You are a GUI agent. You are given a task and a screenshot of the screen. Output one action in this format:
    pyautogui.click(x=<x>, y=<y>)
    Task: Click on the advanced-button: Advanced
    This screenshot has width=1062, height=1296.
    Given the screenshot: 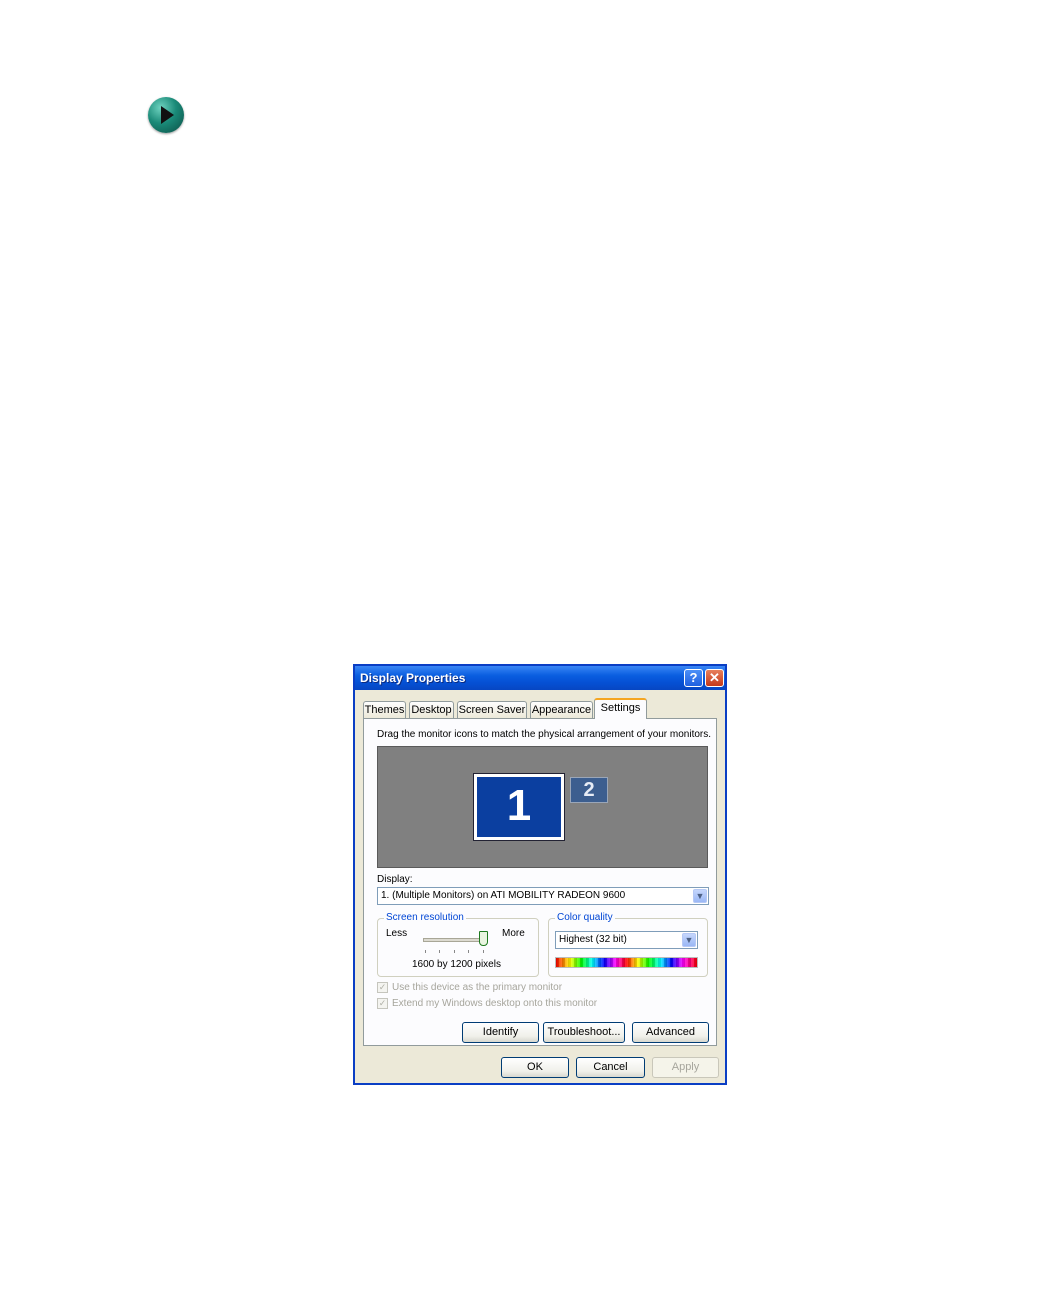 What is the action you would take?
    pyautogui.click(x=670, y=1032)
    